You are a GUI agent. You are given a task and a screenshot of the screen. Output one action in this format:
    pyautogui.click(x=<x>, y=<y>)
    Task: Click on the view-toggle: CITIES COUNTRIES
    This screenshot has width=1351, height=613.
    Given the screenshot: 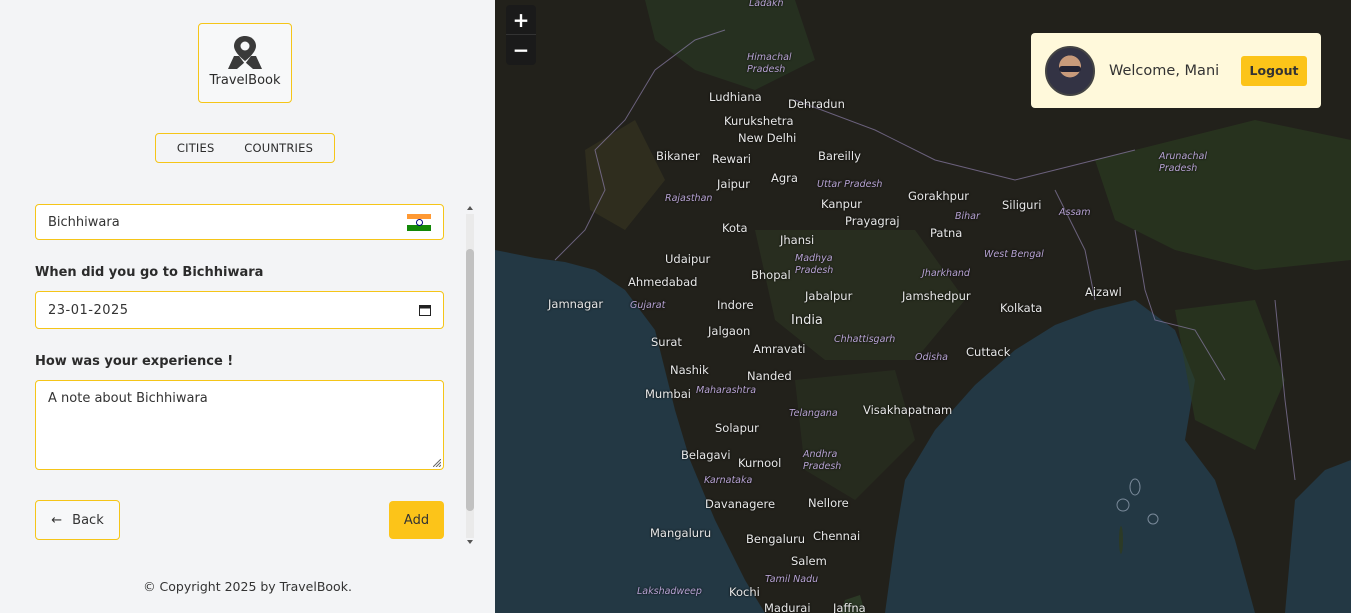 What is the action you would take?
    pyautogui.click(x=245, y=148)
    